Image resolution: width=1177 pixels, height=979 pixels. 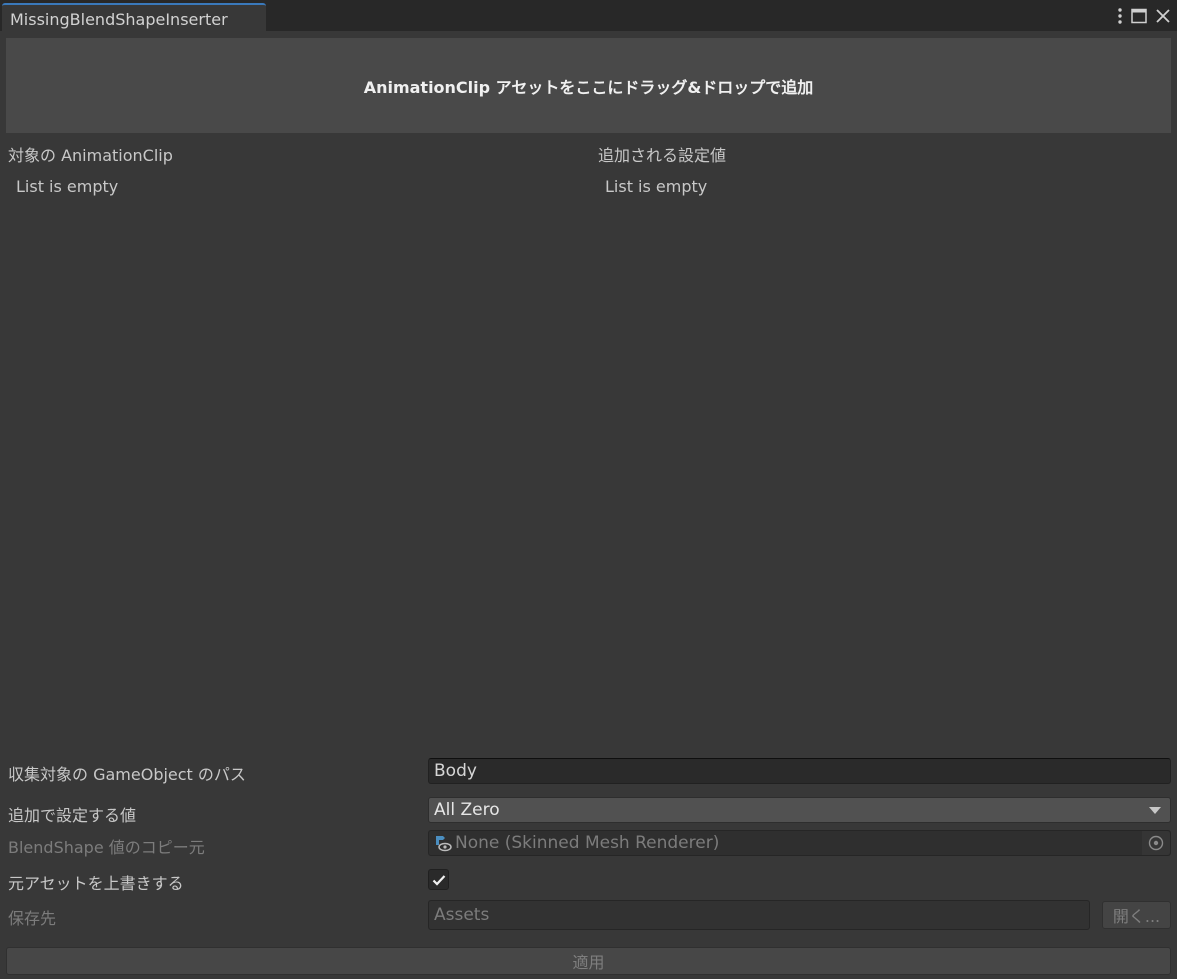 What do you see at coordinates (759, 915) in the screenshot?
I see `save-to-input: Assets` at bounding box center [759, 915].